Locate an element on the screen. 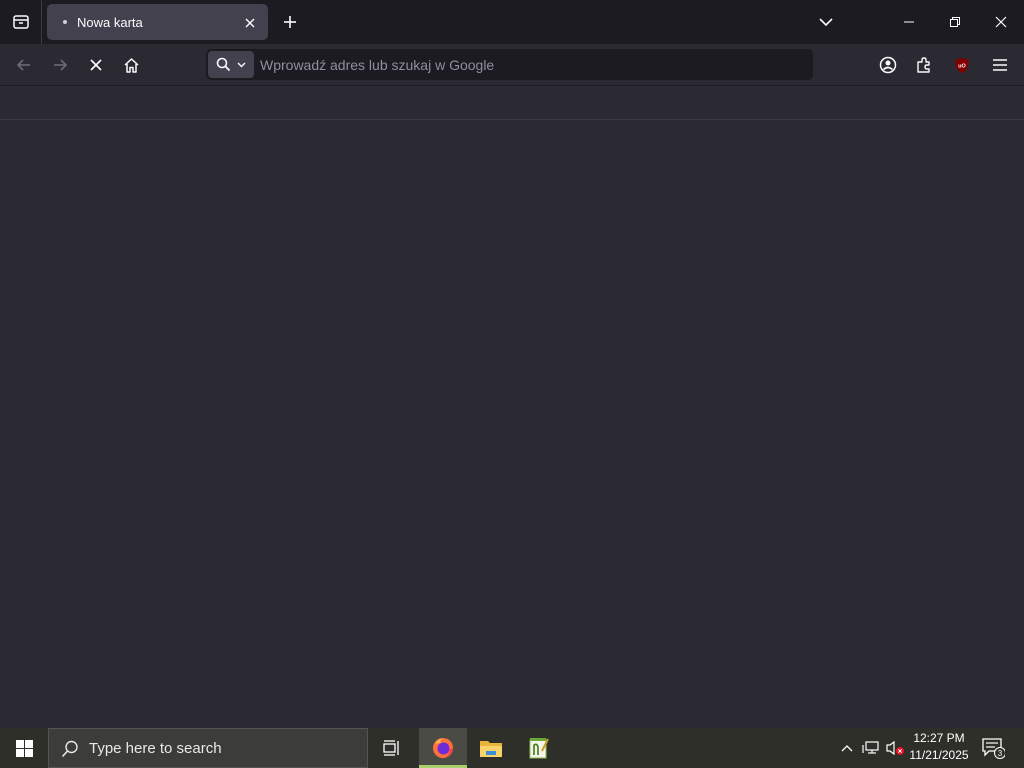  taskbar-app-notepad-plus is located at coordinates (539, 748).